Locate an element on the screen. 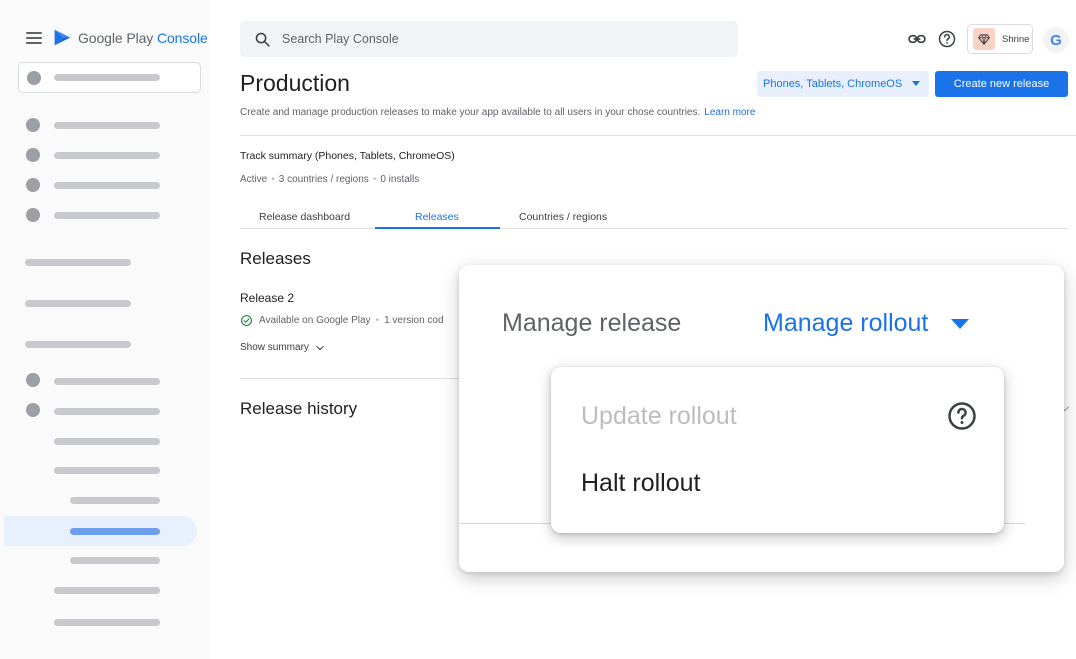  google-account-avatar: G is located at coordinates (1056, 40).